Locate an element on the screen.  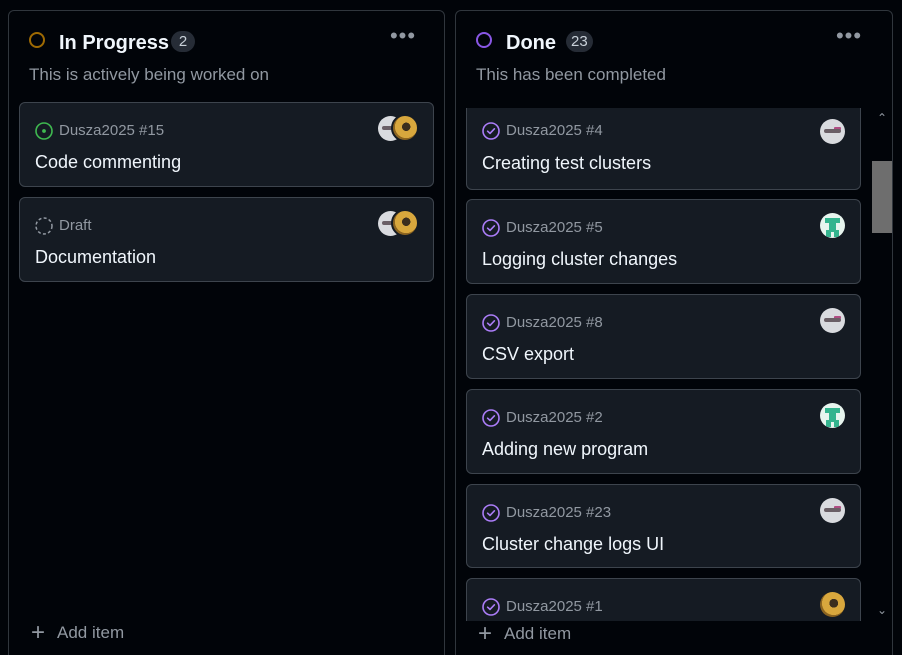
card-item: Dusza2025 #23 Cluster change logs UI is located at coordinates (663, 526).